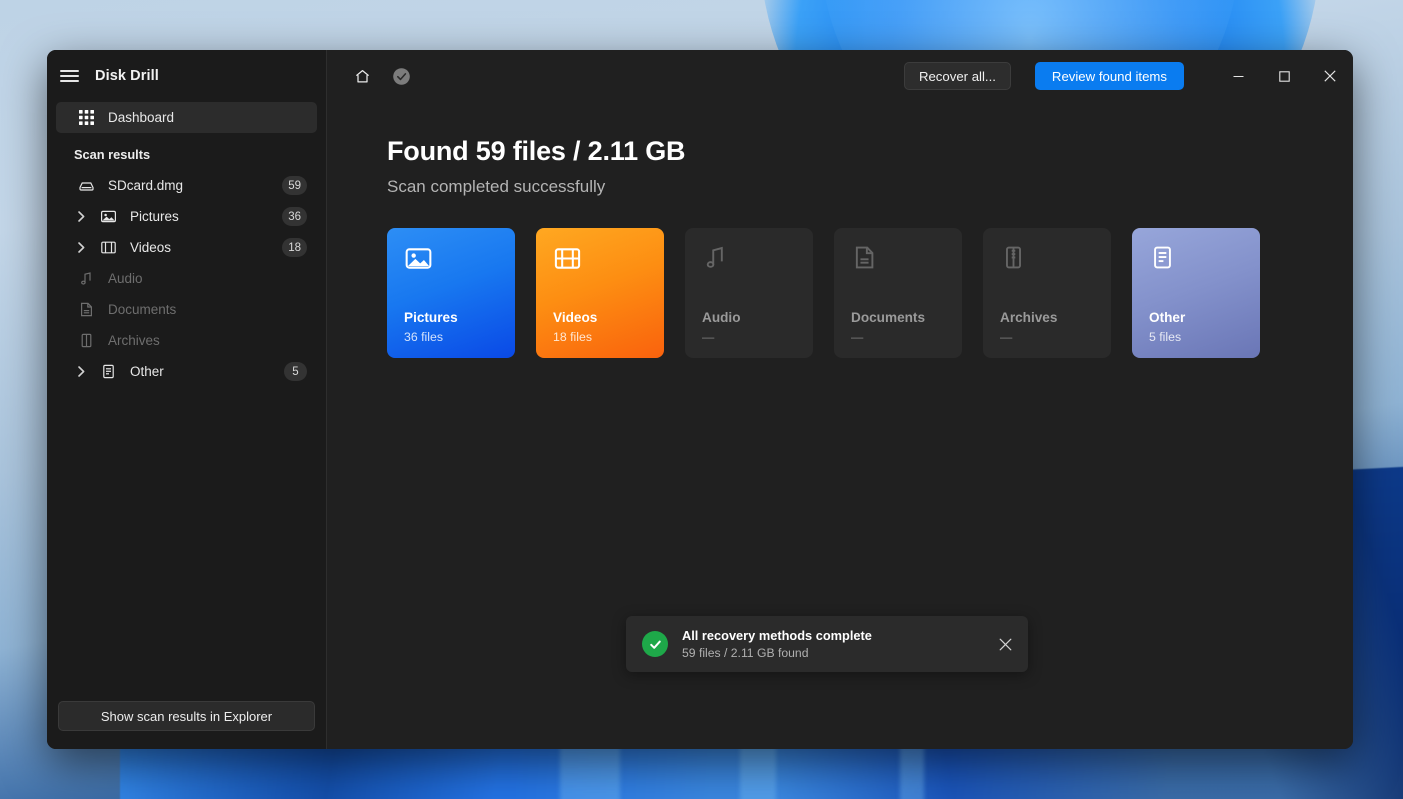 The height and width of the screenshot is (799, 1403). Describe the element at coordinates (1167, 317) in the screenshot. I see `tile-label: Other` at that location.